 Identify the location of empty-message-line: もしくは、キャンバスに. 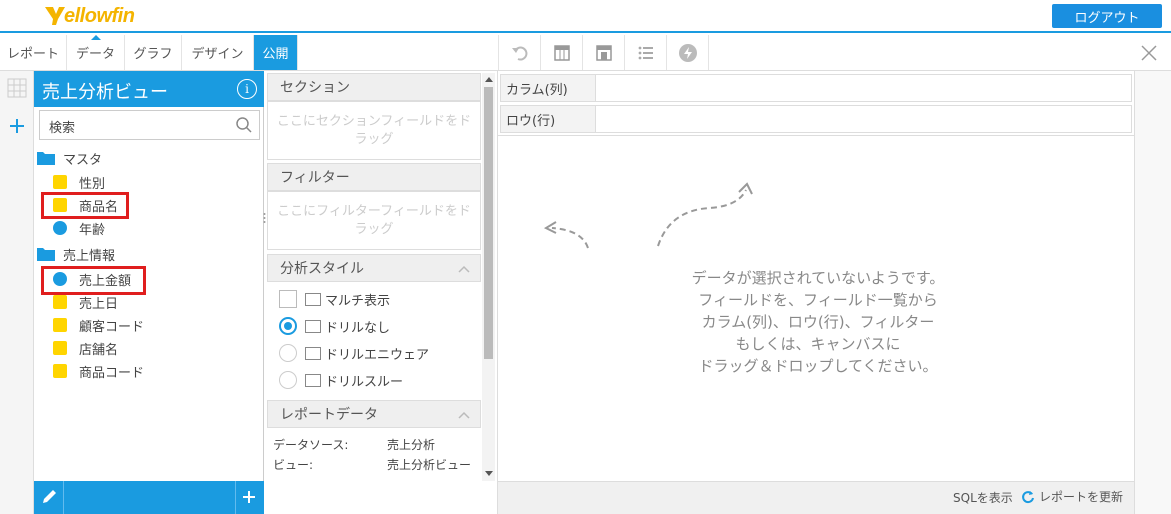
(818, 344).